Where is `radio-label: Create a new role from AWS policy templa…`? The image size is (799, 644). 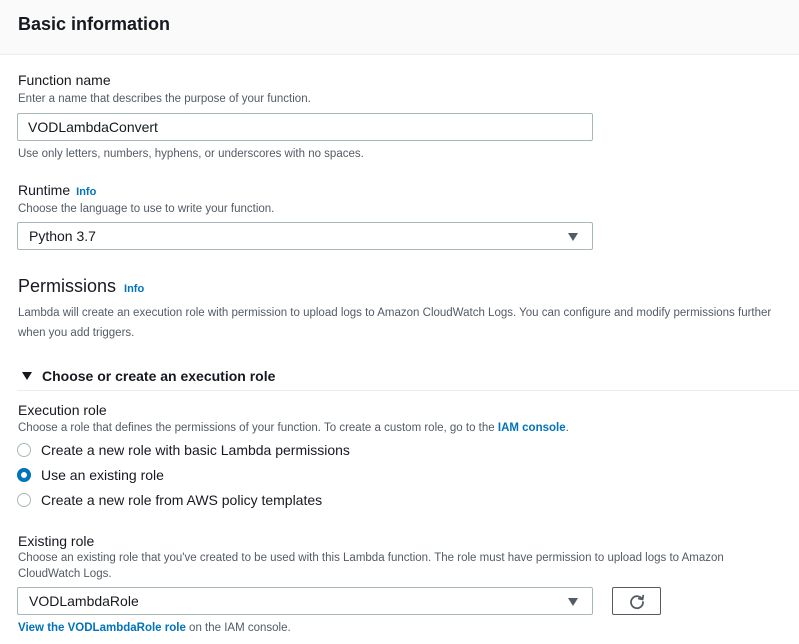 radio-label: Create a new role from AWS policy templa… is located at coordinates (182, 500).